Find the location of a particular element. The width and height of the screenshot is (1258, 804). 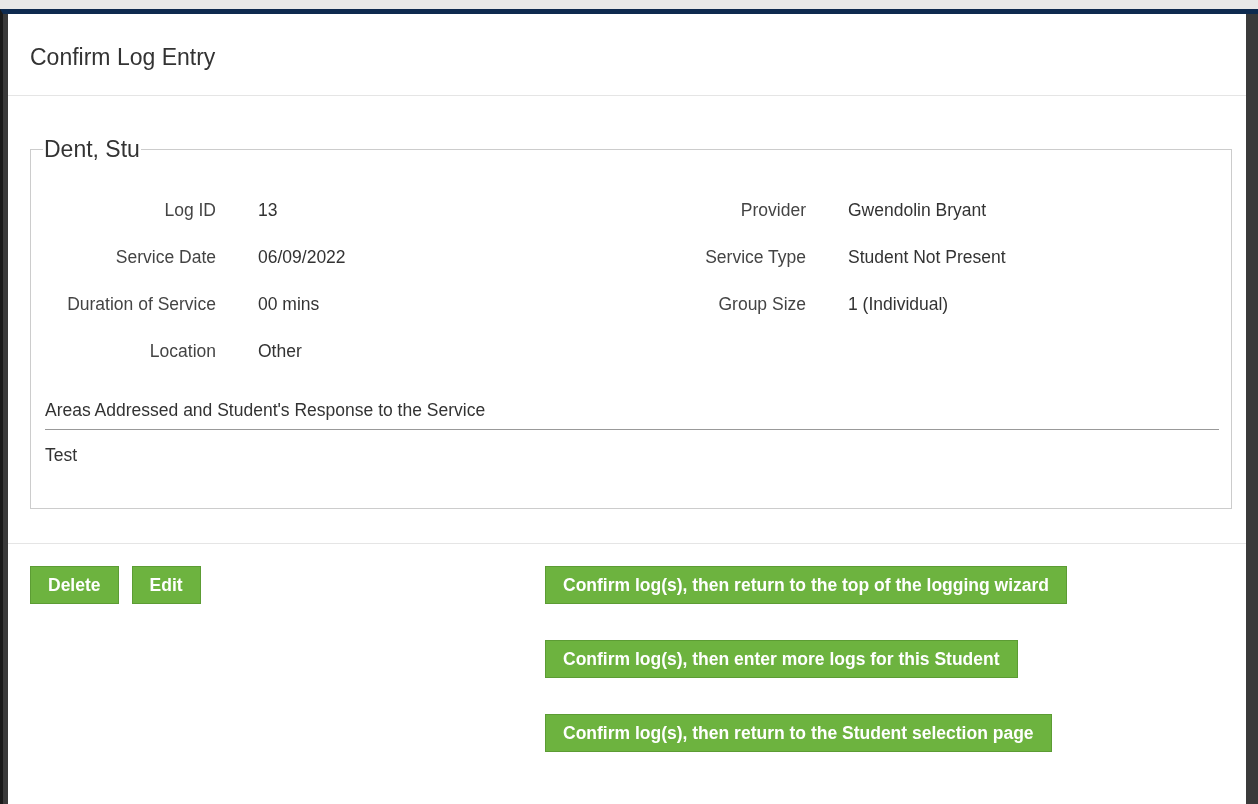

confirm-button: Confirm log(s), then enter more logs for this Student is located at coordinates (781, 659).